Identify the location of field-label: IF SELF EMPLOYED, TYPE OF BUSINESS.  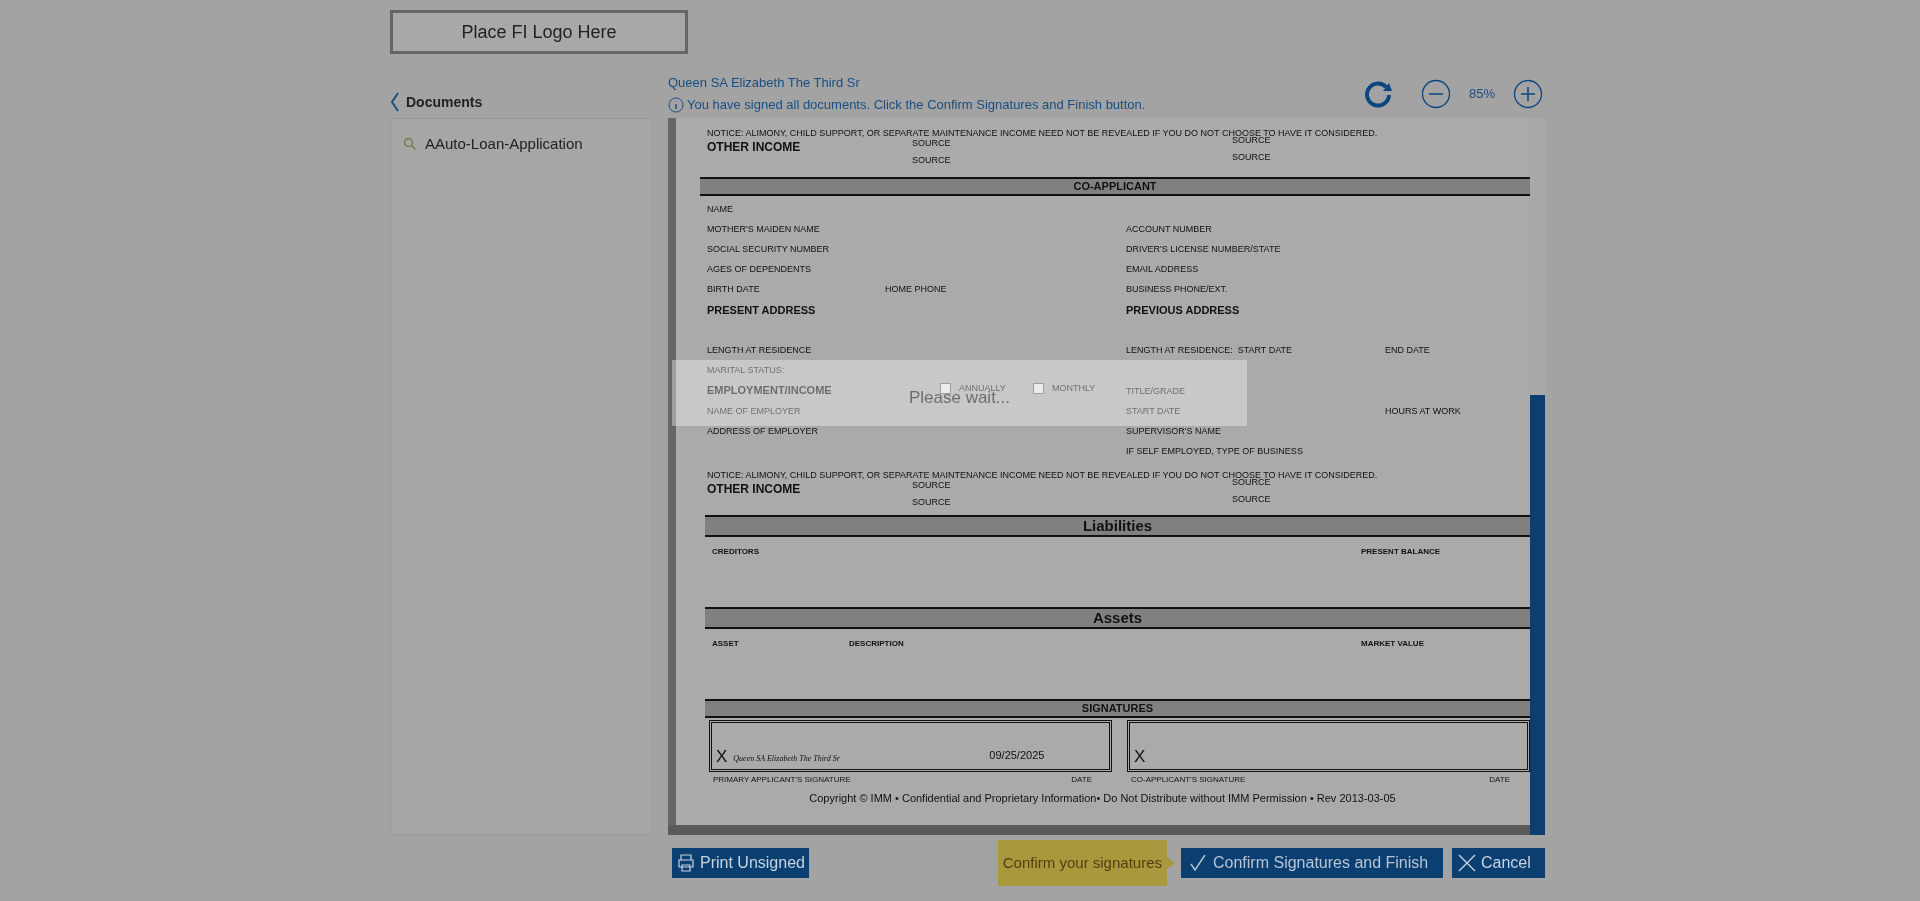
(1214, 451).